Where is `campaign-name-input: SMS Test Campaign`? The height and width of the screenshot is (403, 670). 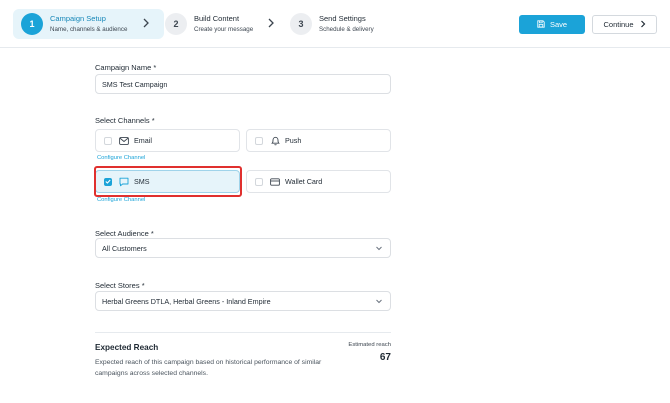 campaign-name-input: SMS Test Campaign is located at coordinates (243, 84).